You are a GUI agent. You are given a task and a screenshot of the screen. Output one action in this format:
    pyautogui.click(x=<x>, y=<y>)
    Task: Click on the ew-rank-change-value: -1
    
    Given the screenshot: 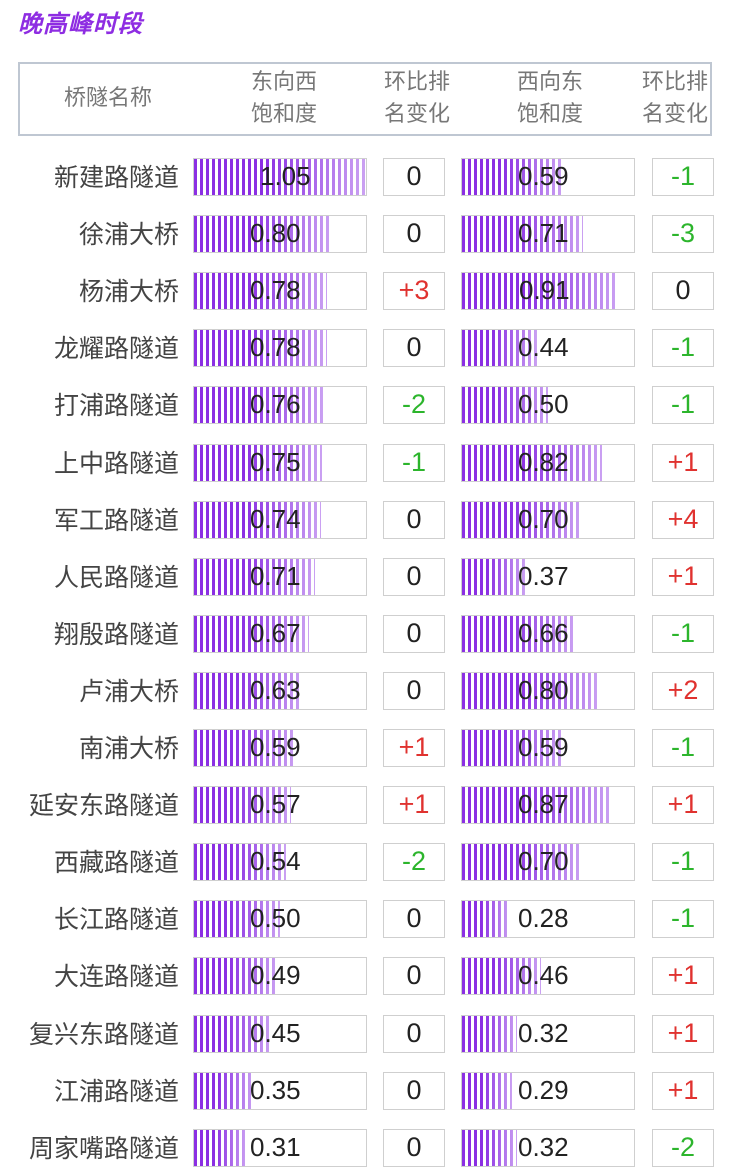 What is the action you would take?
    pyautogui.click(x=413, y=462)
    